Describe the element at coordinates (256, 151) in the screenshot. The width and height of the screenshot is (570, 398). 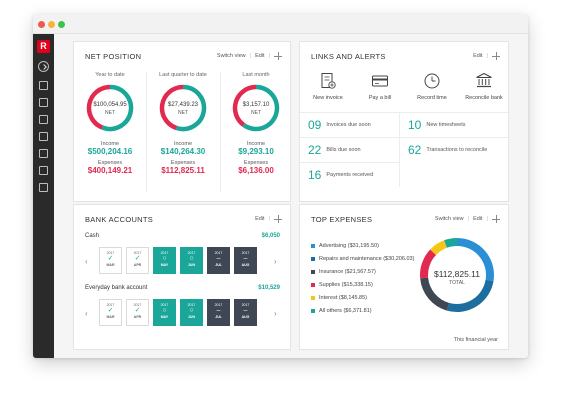
I see `income-value: $9,293.10` at that location.